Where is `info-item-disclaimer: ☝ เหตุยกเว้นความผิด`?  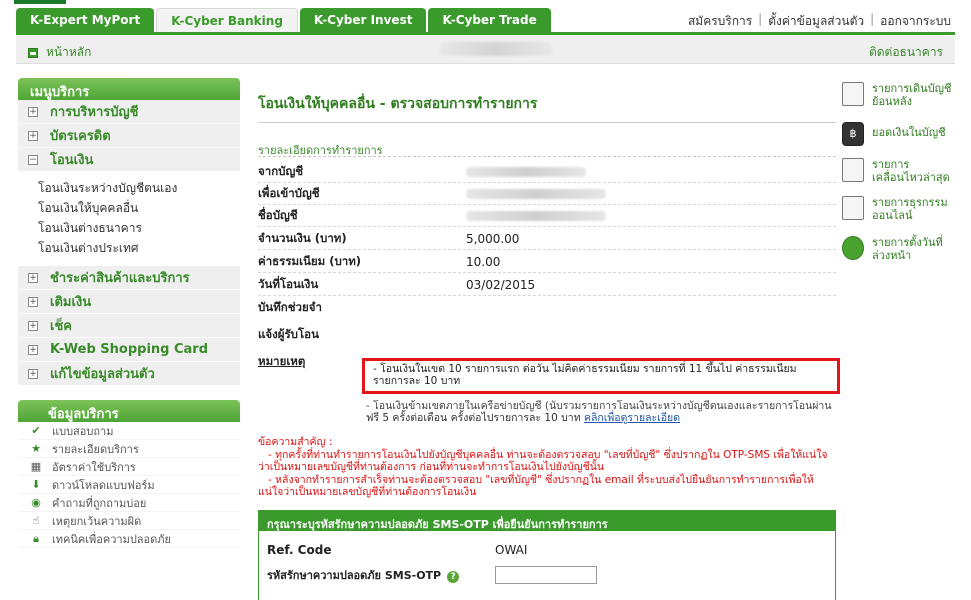
info-item-disclaimer: ☝ เหตุยกเว้นความผิด is located at coordinates (129, 521).